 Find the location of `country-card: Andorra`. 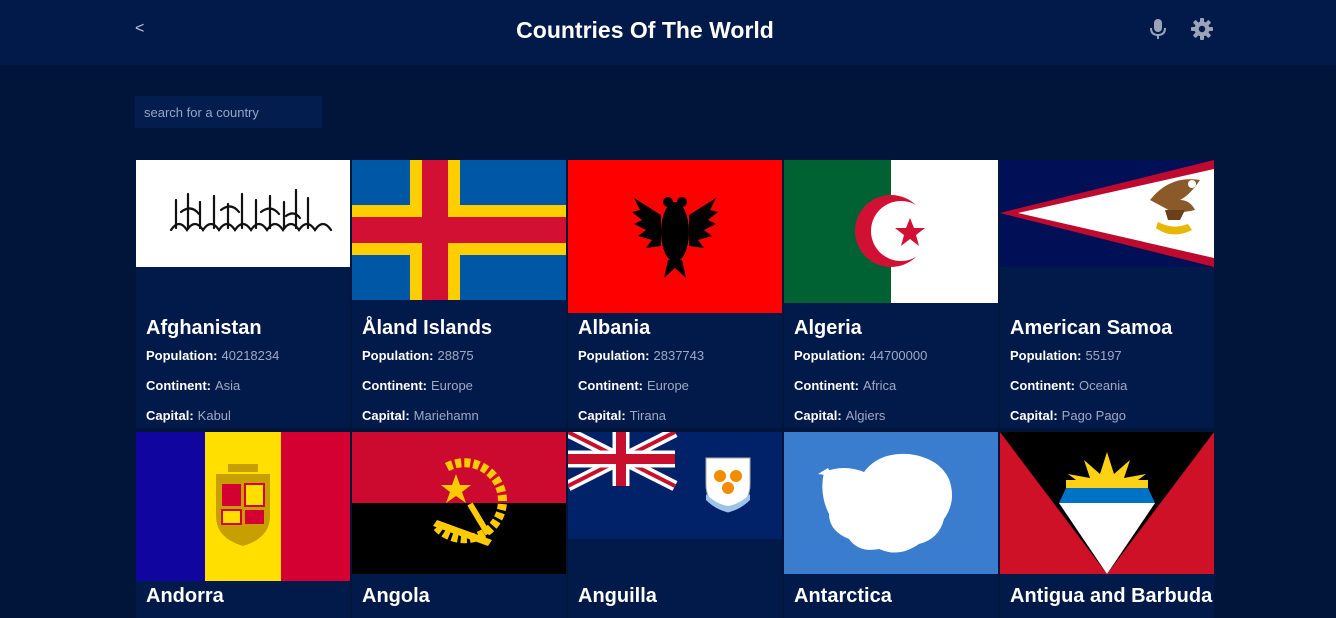

country-card: Andorra is located at coordinates (243, 525).